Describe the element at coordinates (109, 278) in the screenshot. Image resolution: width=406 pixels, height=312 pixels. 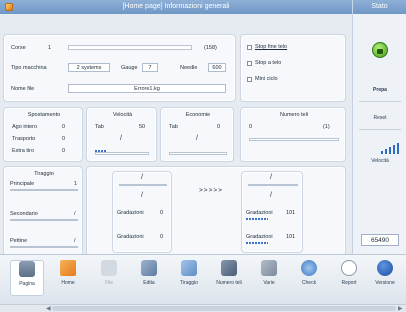
I see `file-button: File` at that location.